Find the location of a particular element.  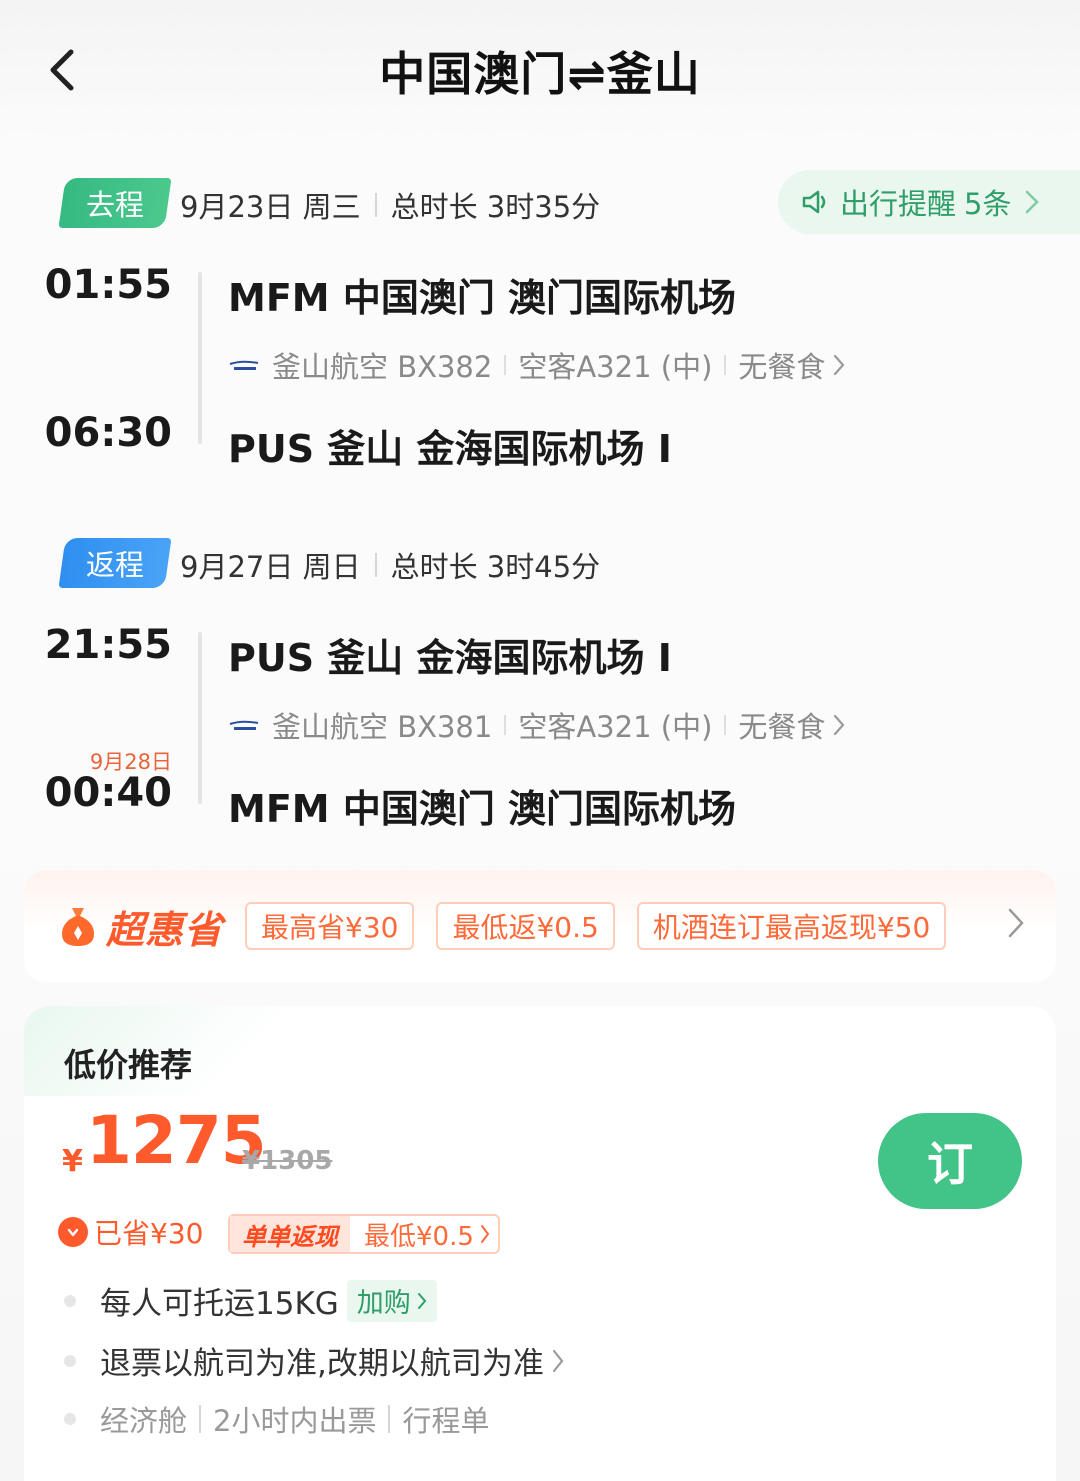

inbound-arrive-airport: MFM 中国澳门 澳门国际机场 is located at coordinates (482, 809).